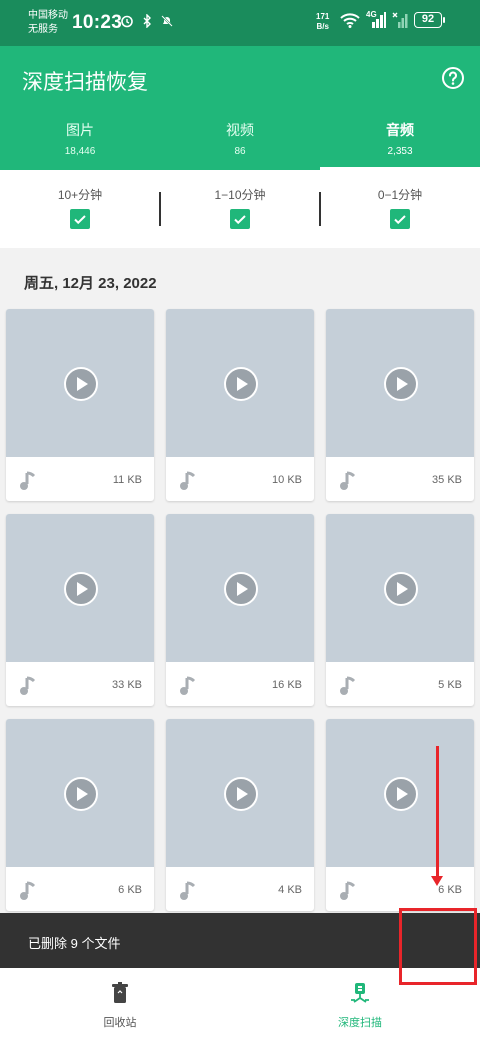 This screenshot has height=1040, width=480. I want to click on status-bar: 中国移动 无服务 10:23 171 B/s 4G 92, so click(240, 23).